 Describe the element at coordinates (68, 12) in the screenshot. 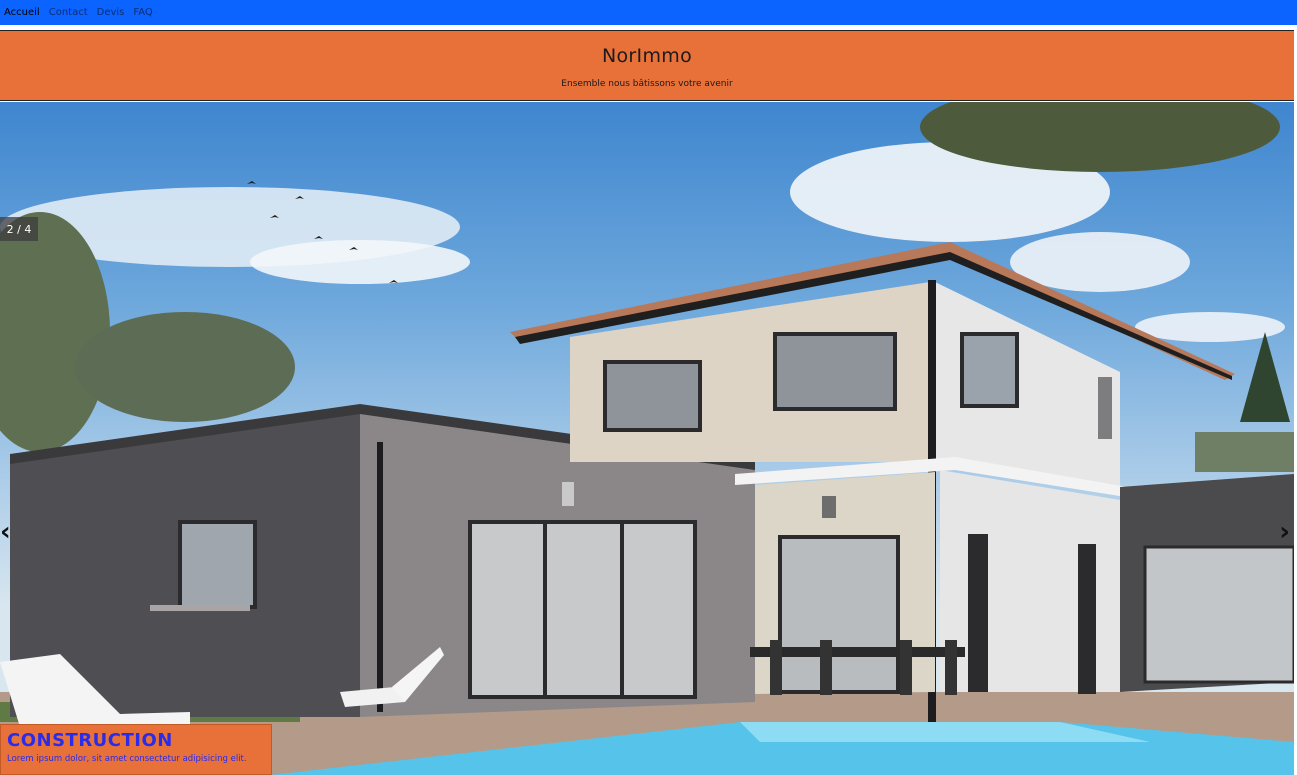

I see `nav-link-contact: Contact` at that location.